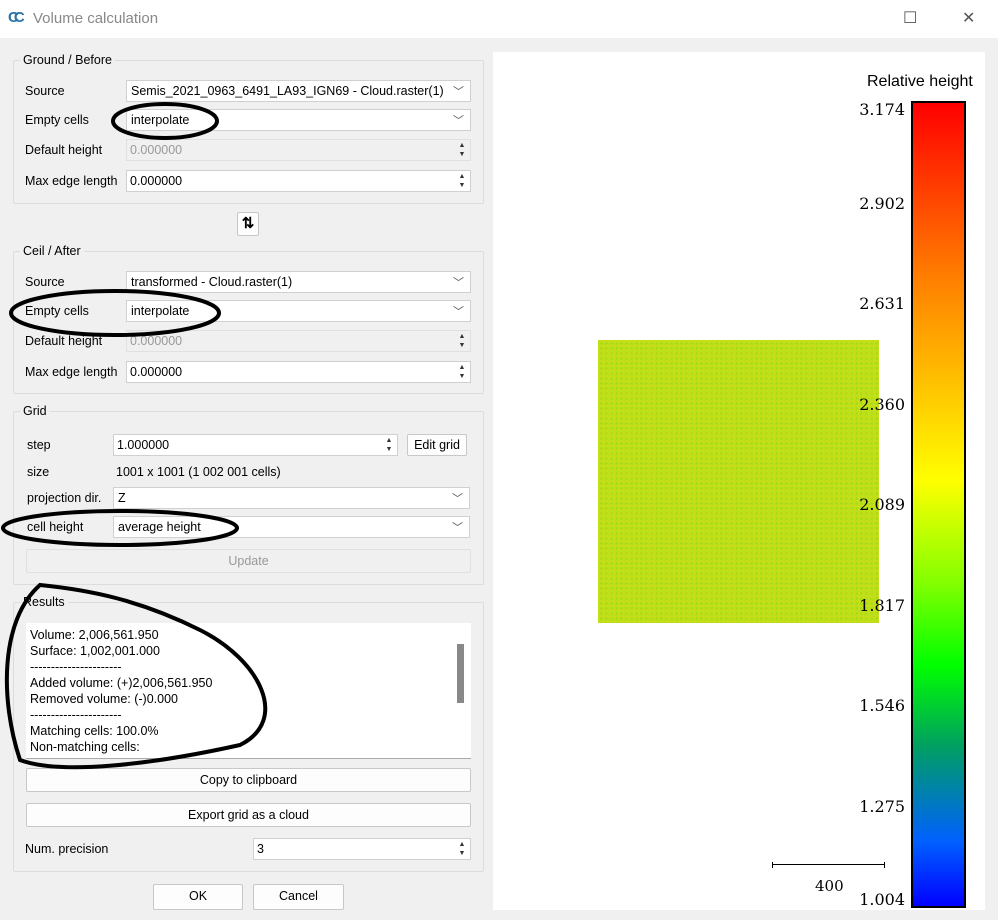 This screenshot has height=920, width=998. What do you see at coordinates (882, 109) in the screenshot?
I see `colorbar-tick: 3.174` at bounding box center [882, 109].